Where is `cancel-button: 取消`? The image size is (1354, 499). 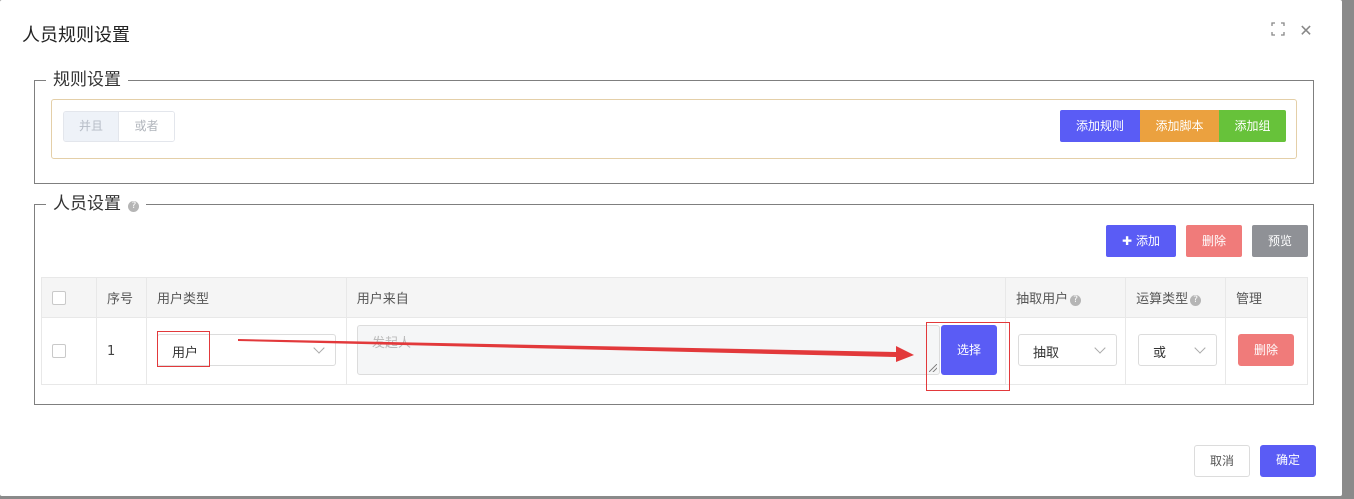 cancel-button: 取消 is located at coordinates (1222, 461).